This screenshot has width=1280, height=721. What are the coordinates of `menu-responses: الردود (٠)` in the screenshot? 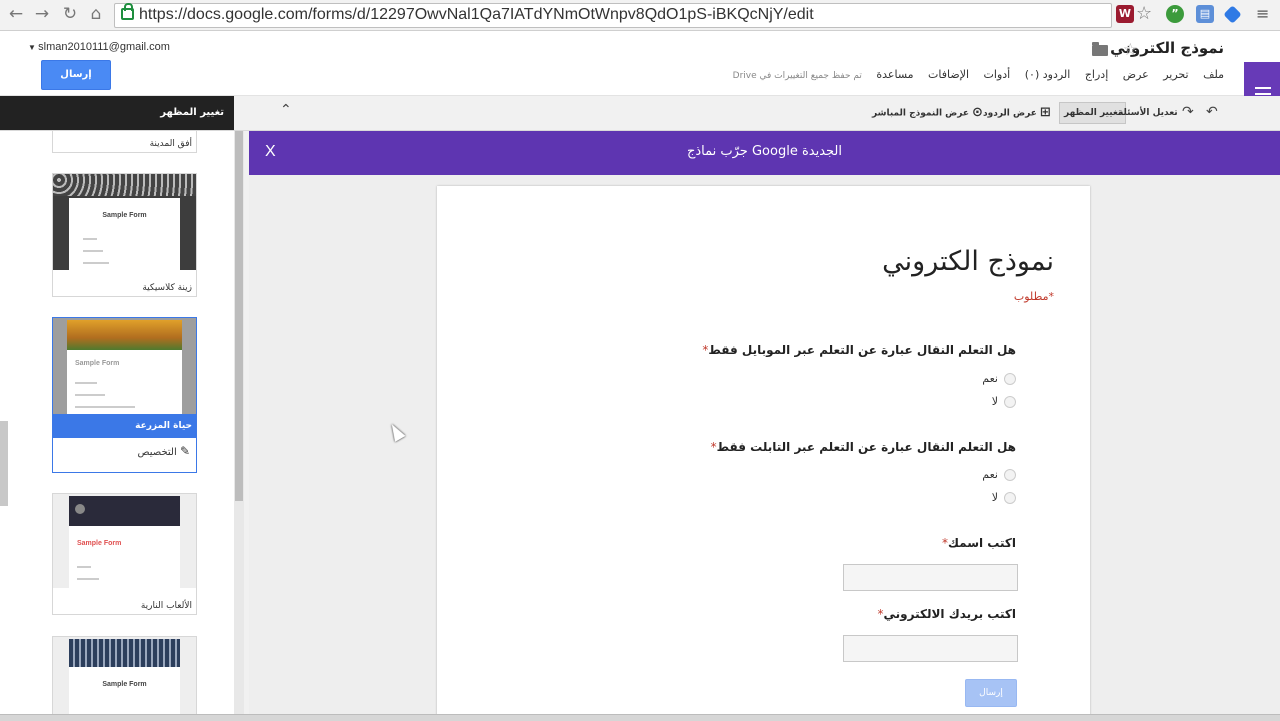 It's located at (1048, 74).